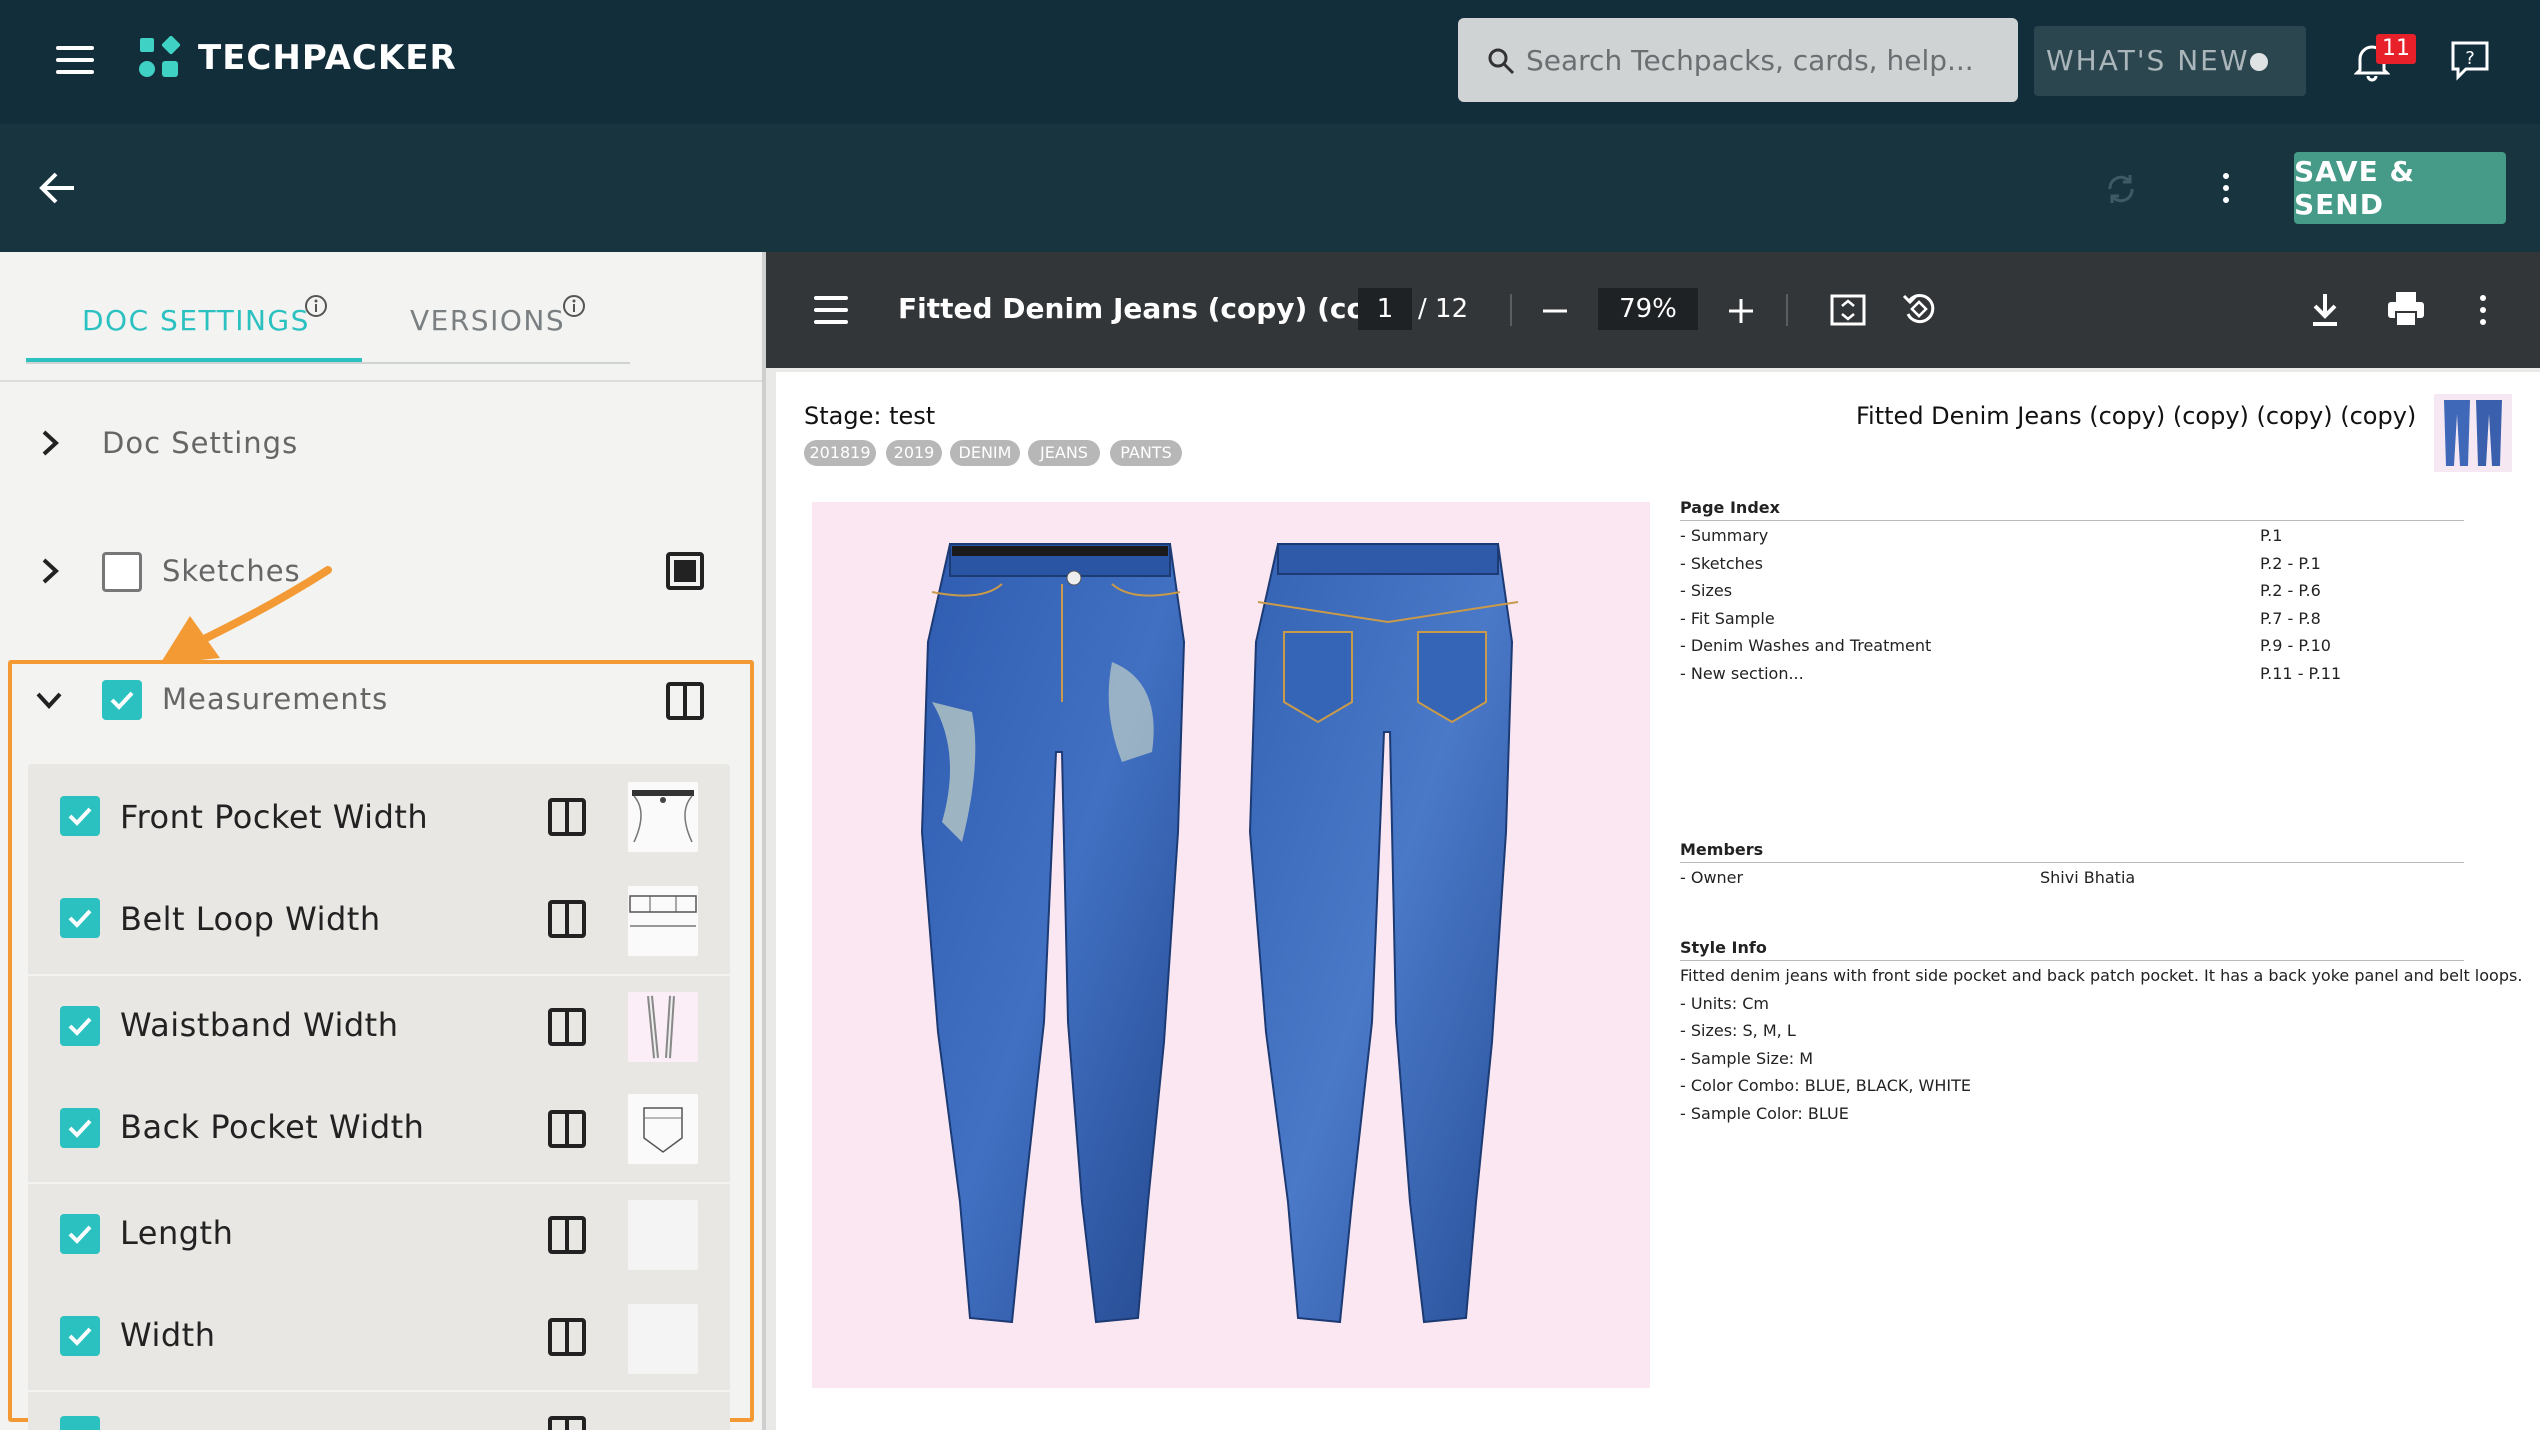 Image resolution: width=2540 pixels, height=1430 pixels. I want to click on style-info-line: - Sizes: S, M, L, so click(1738, 1030).